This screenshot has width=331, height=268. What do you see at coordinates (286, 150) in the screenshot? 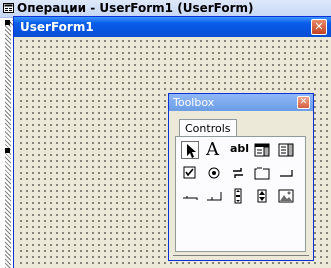
I see `listbox-icon` at bounding box center [286, 150].